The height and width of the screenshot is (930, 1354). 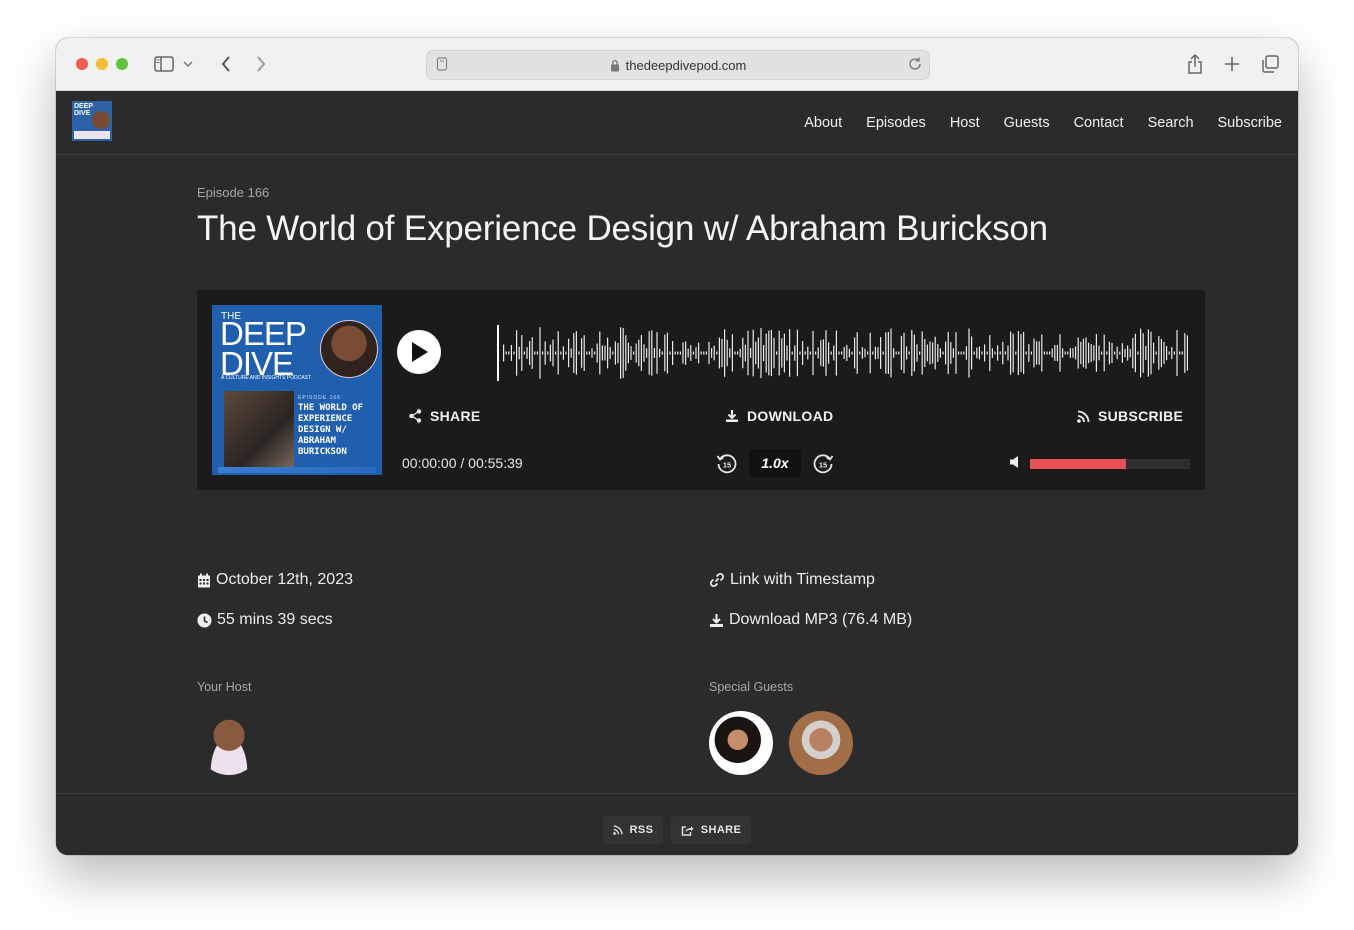 What do you see at coordinates (823, 123) in the screenshot?
I see `nav-about: About` at bounding box center [823, 123].